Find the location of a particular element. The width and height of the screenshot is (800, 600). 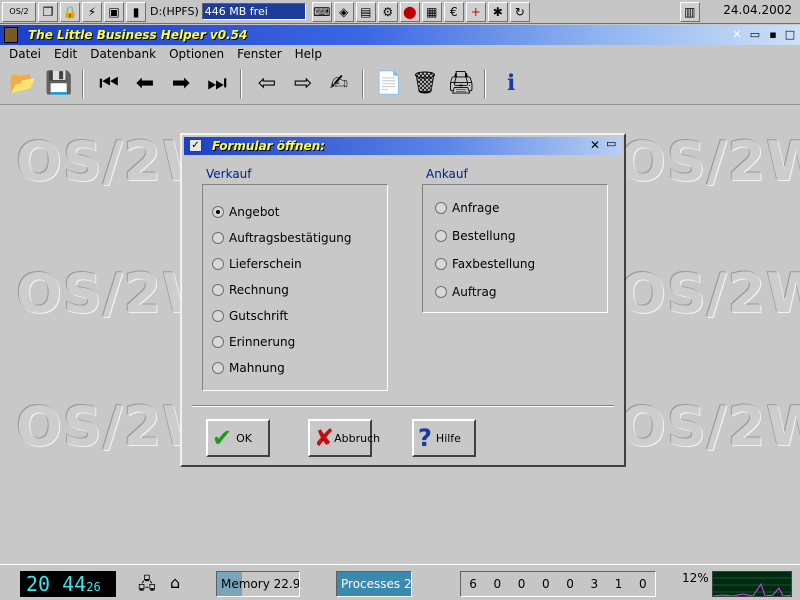

calendar-icon: ▥ is located at coordinates (689, 11).